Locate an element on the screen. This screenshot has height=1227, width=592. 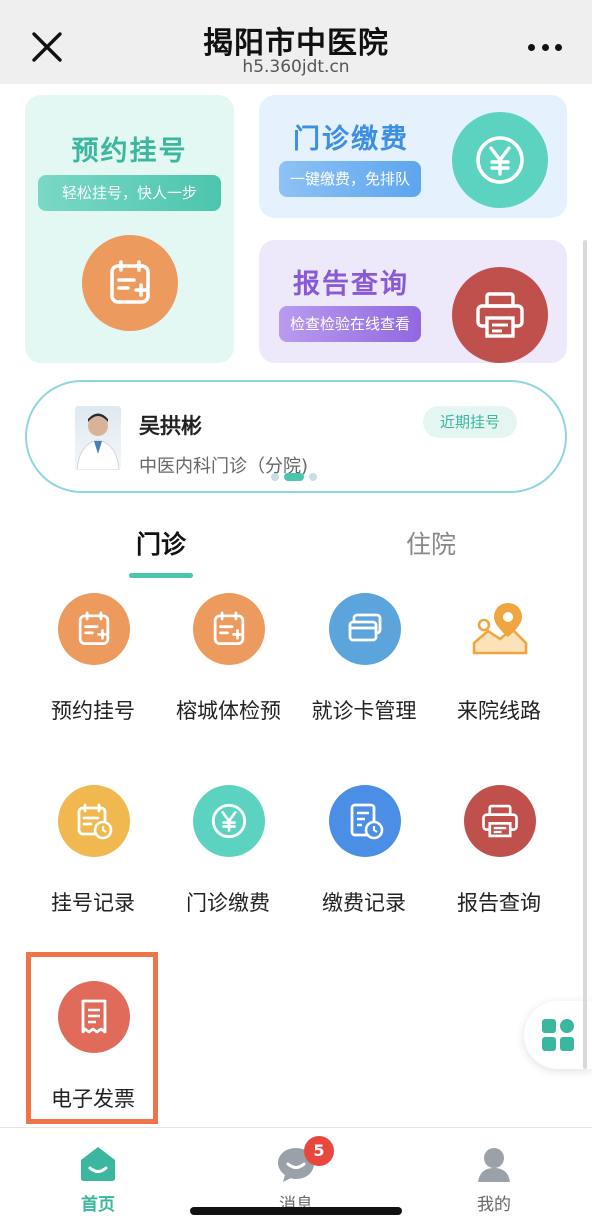
service-physical-exam: 榕城体检预约 is located at coordinates (228, 663).